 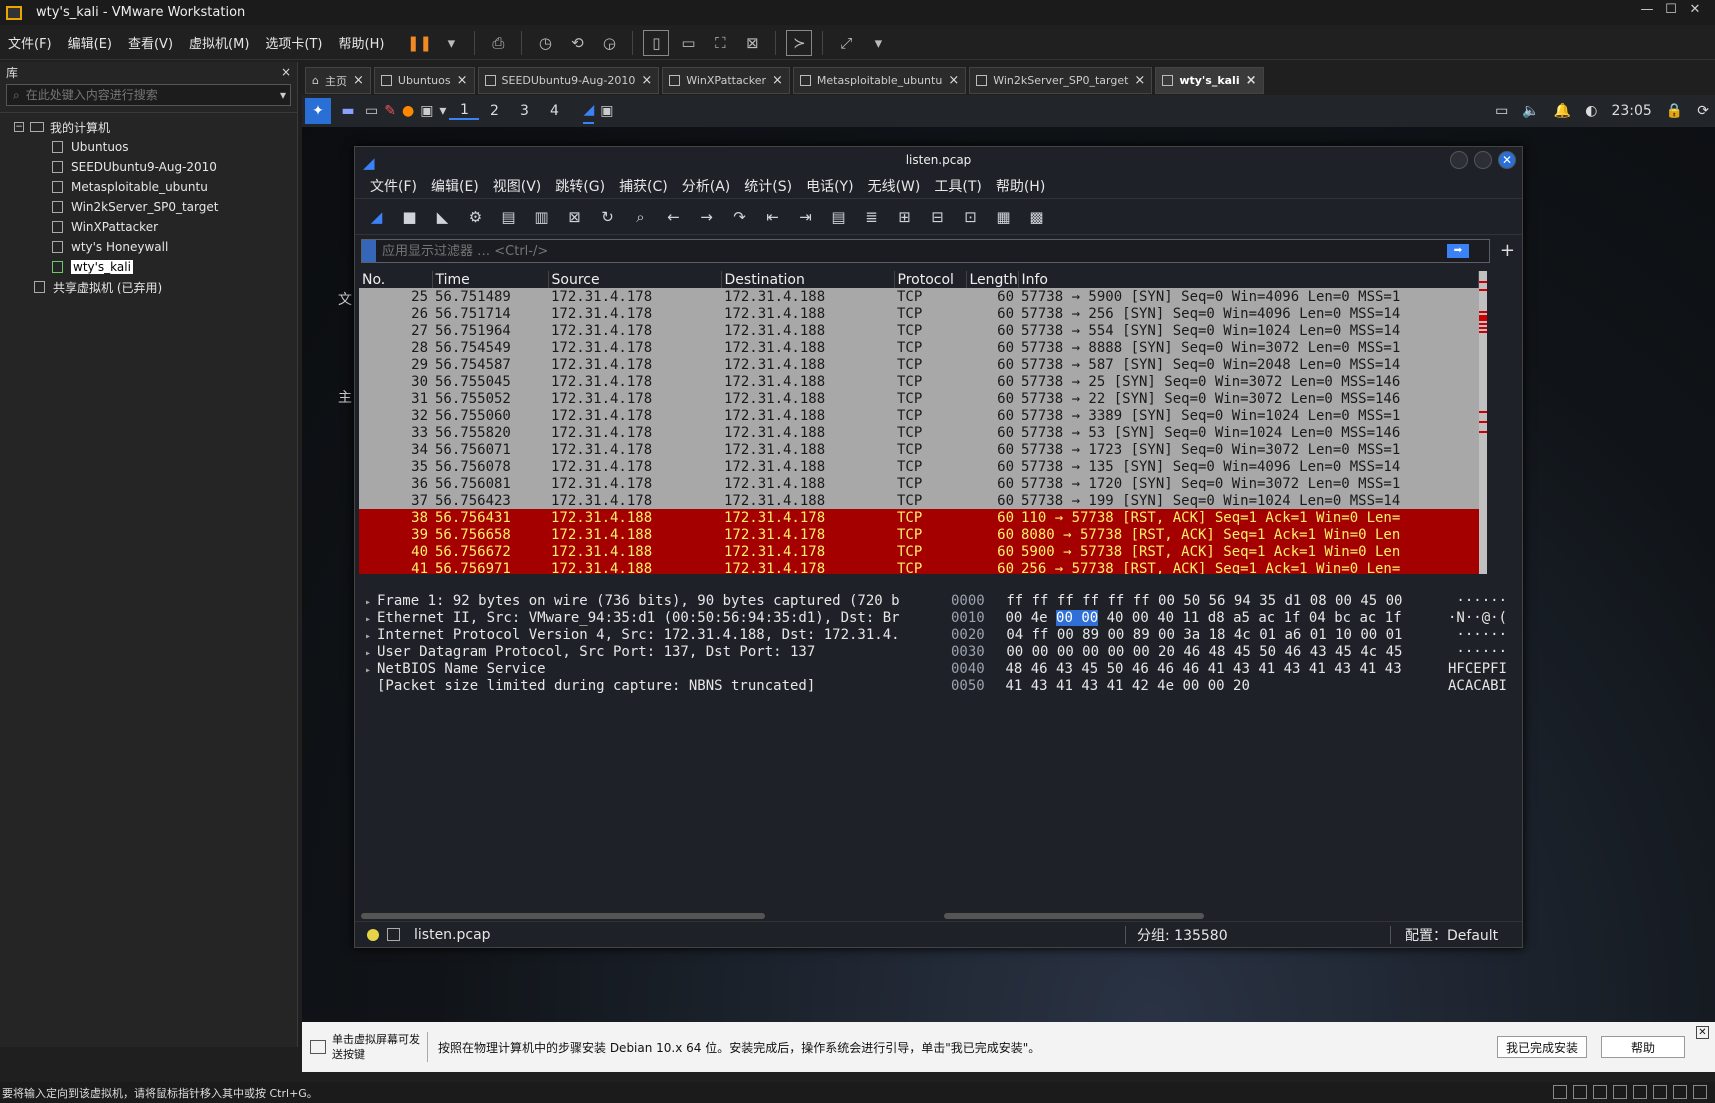 What do you see at coordinates (1643, 1047) in the screenshot?
I see `help-button: 帮助` at bounding box center [1643, 1047].